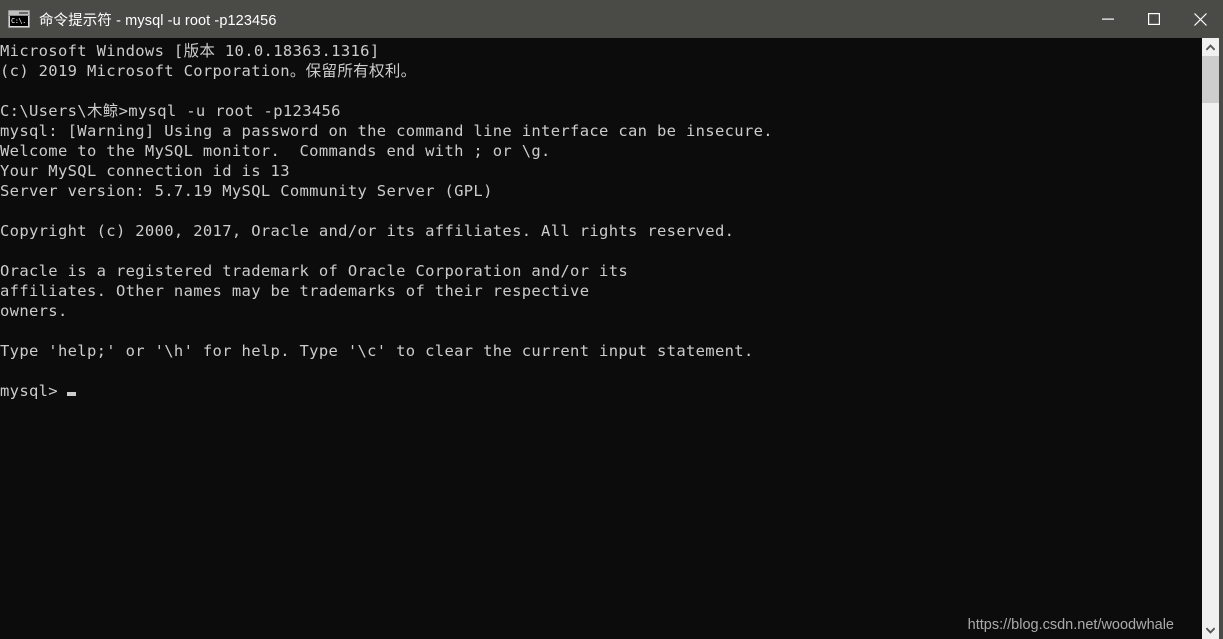 The height and width of the screenshot is (639, 1223). I want to click on title-bar-left: C:\. 命令提示符 - mysql -u root -p123456, so click(542, 19).